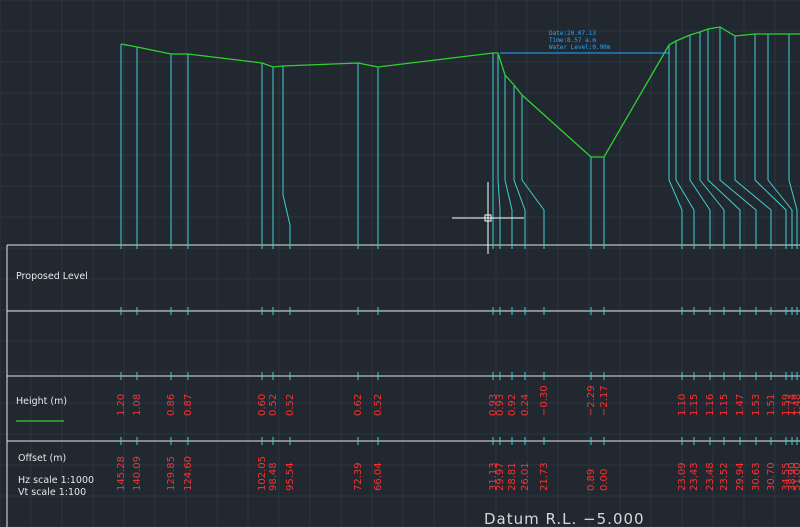 This screenshot has height=527, width=800. Describe the element at coordinates (137, 473) in the screenshot. I see `offset-value: 140.09` at that location.